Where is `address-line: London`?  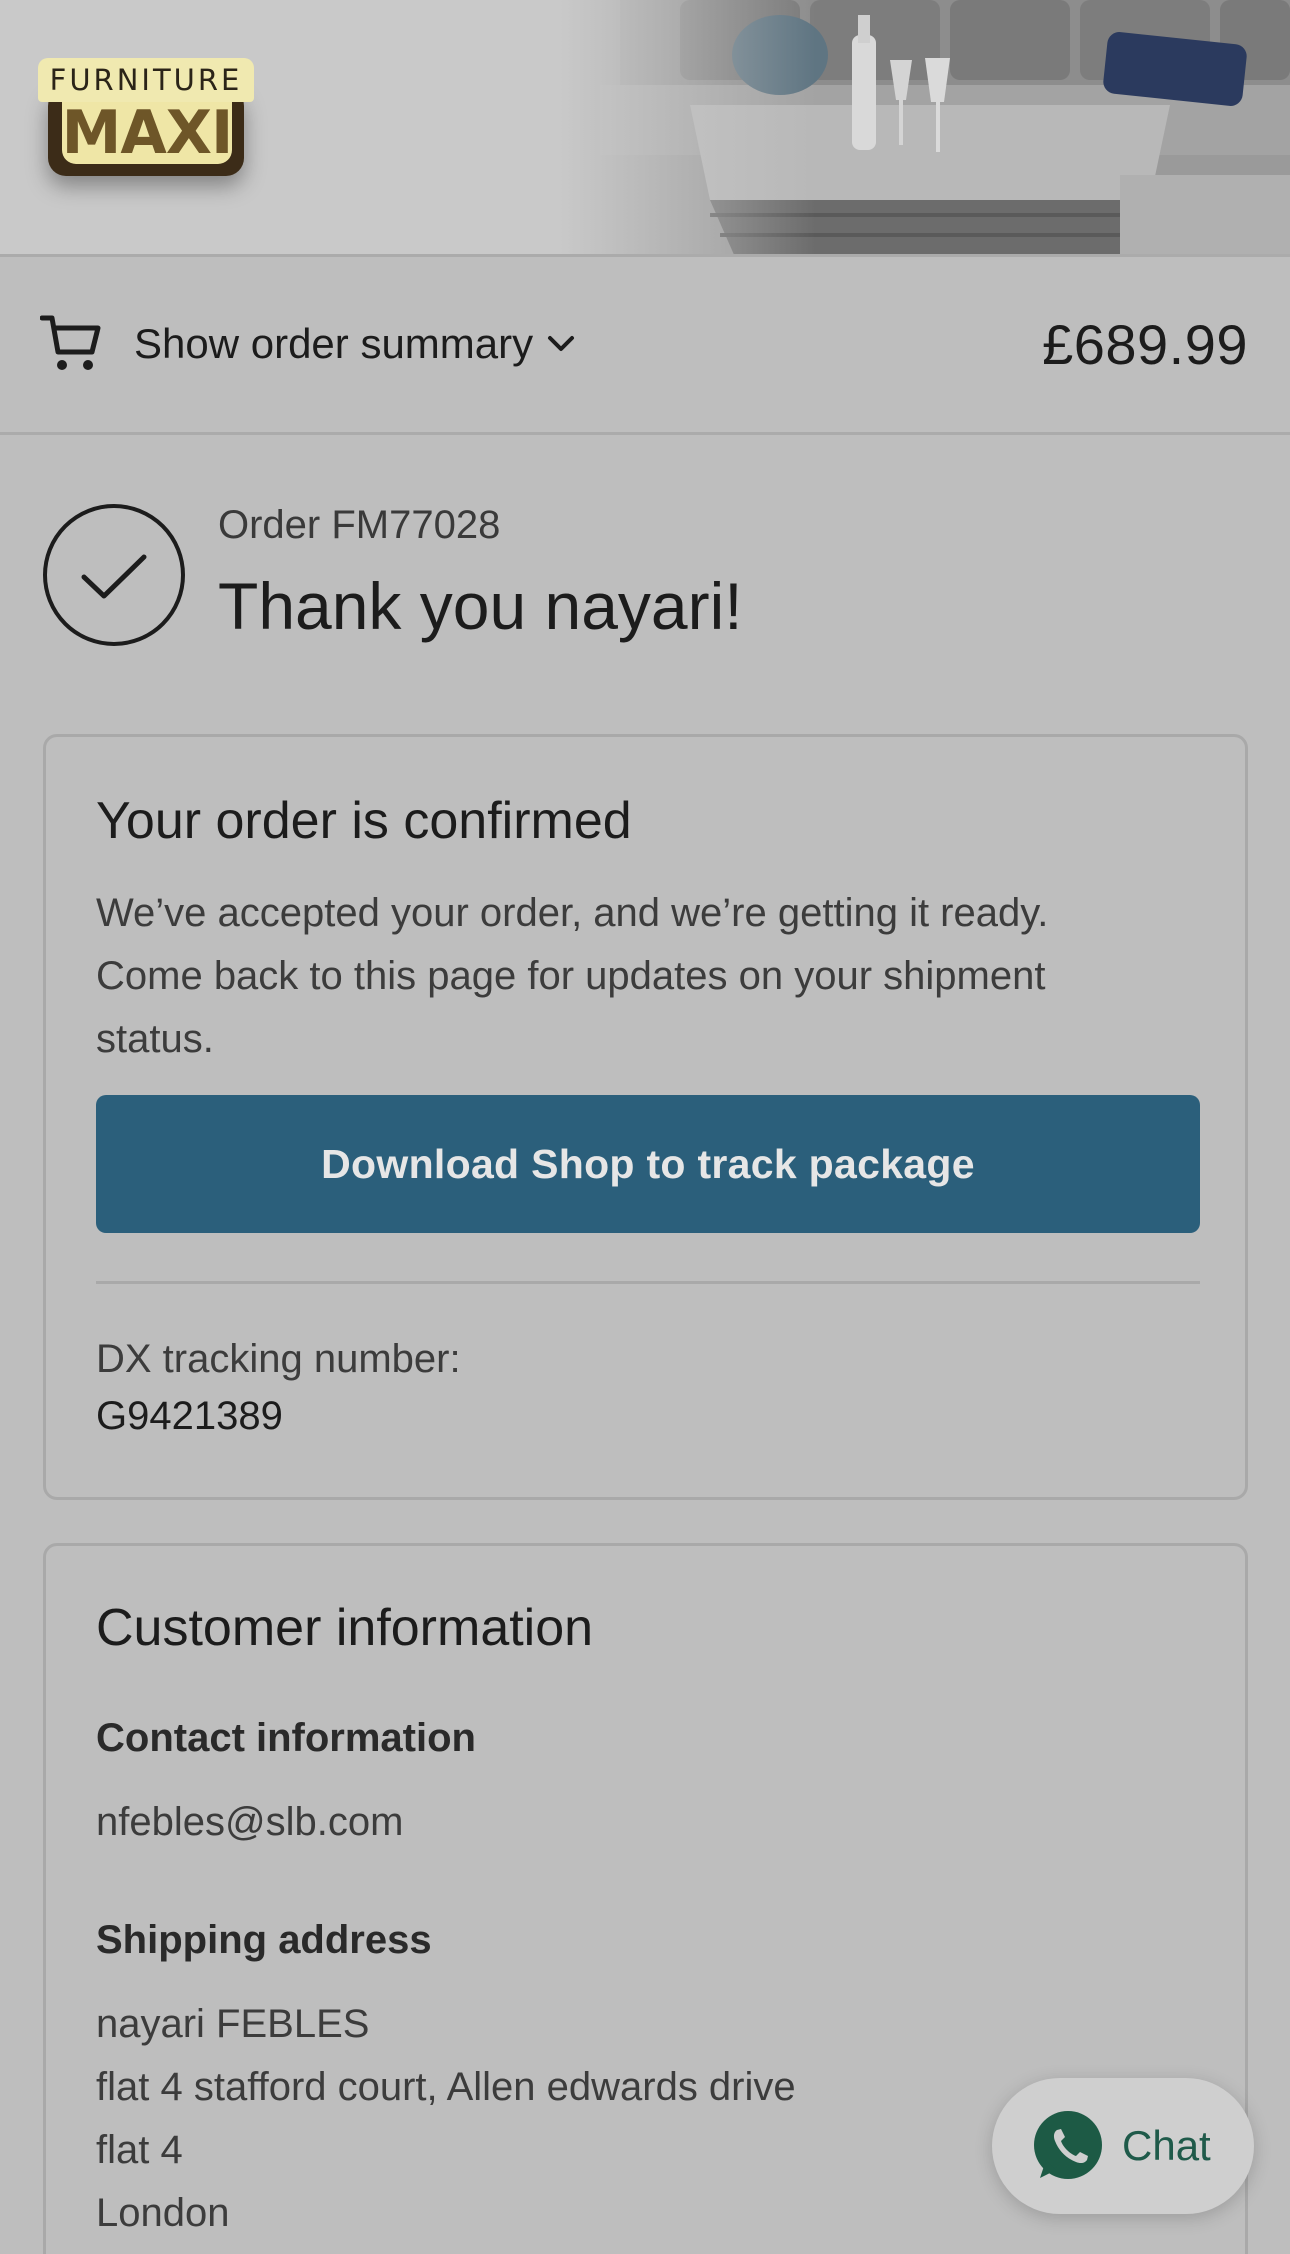
address-line: London is located at coordinates (163, 2213).